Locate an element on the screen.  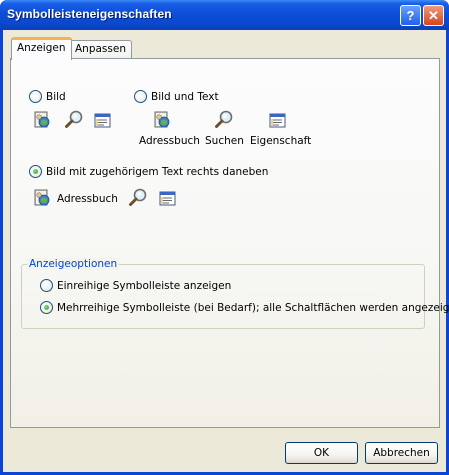
title-bar: Symbolleisteneigenschaften ? ✕ is located at coordinates (224, 15).